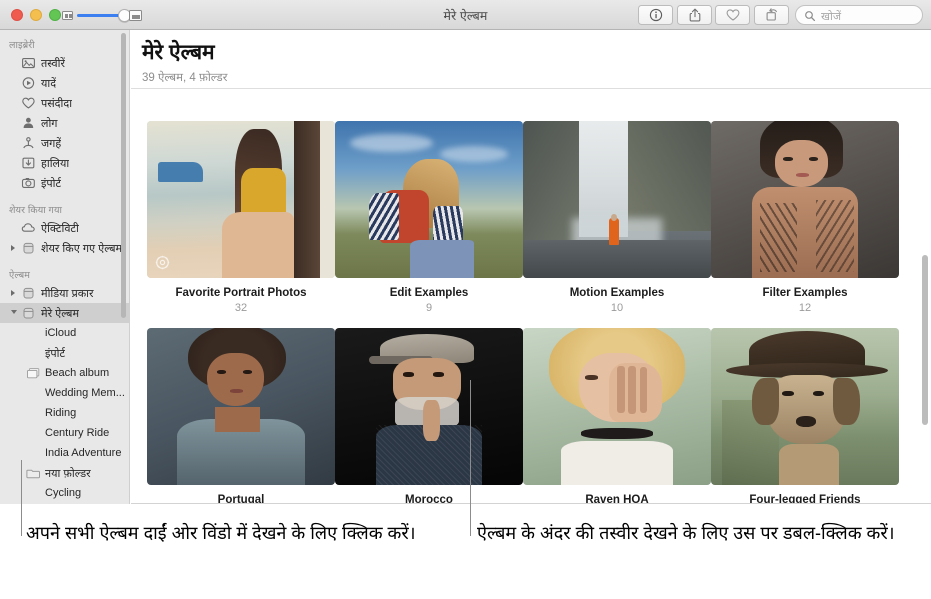  I want to click on sidebar-item-5: हालिया, so click(64, 163).